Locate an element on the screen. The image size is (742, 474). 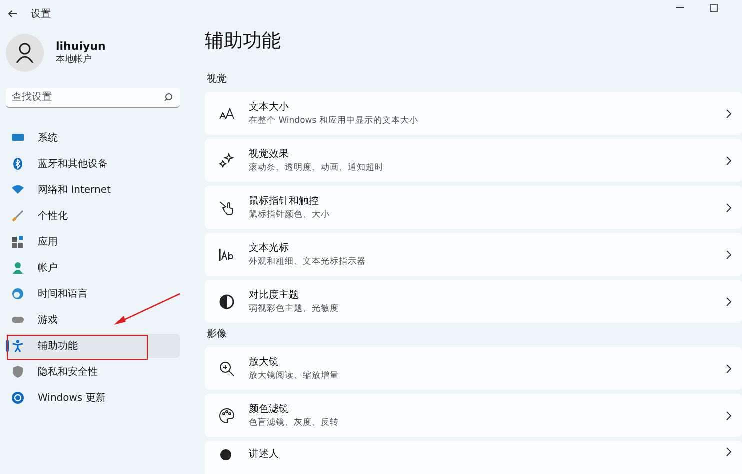
account-type: 本地帐户 is located at coordinates (74, 60).